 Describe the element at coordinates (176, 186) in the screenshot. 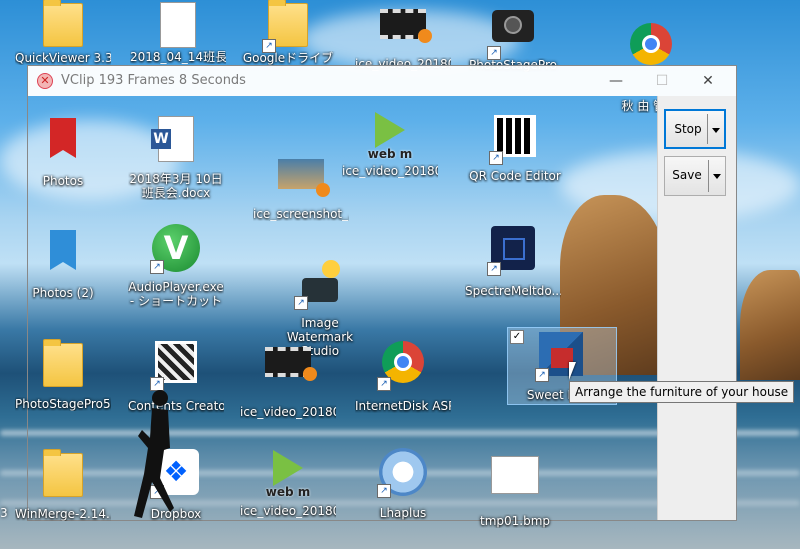

I see `icon-label: 2018年3月 10日班長会.docx` at that location.